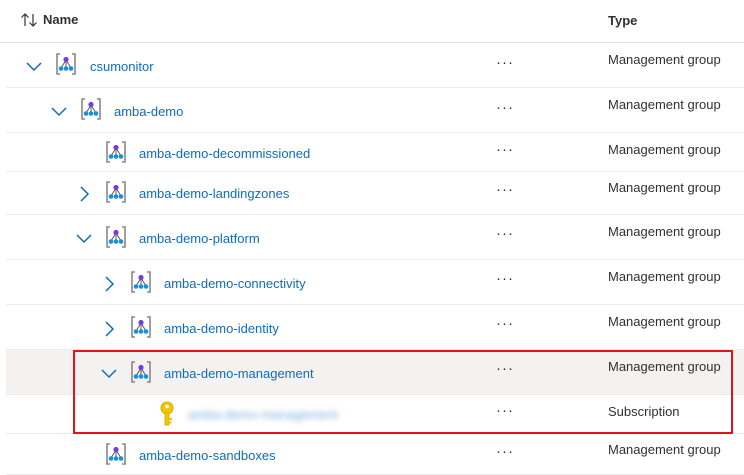 This screenshot has width=744, height=475. I want to click on table-header: Name Type, so click(372, 21).